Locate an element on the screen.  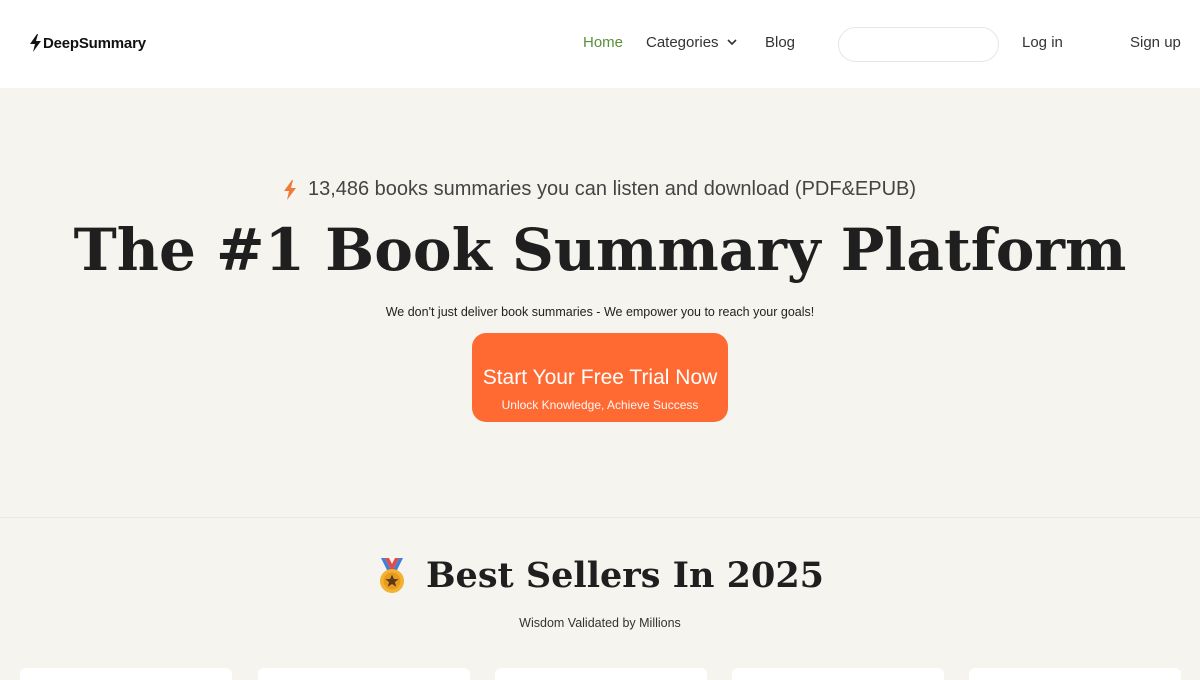
bestsellers-heading: Best Sellers In 2025 is located at coordinates (600, 575).